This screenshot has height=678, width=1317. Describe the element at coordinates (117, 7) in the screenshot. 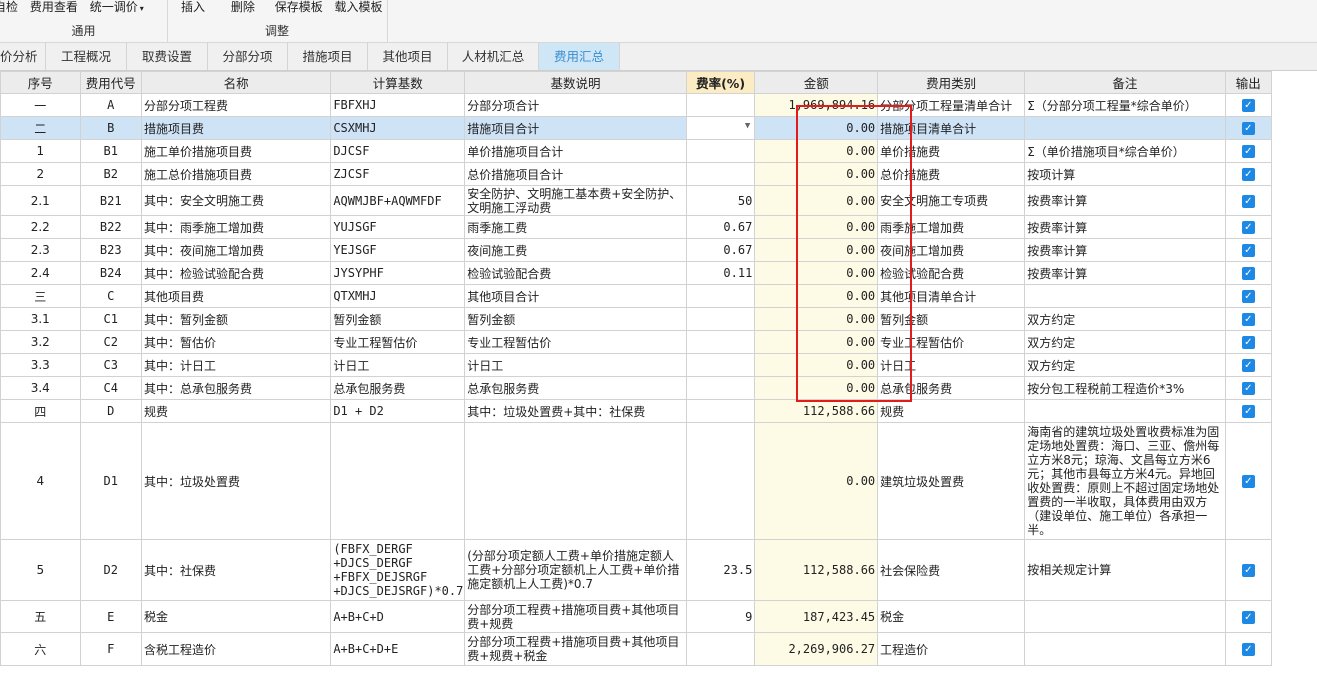

I see `unified-price-adjust-button: 统一调价 ▾` at that location.